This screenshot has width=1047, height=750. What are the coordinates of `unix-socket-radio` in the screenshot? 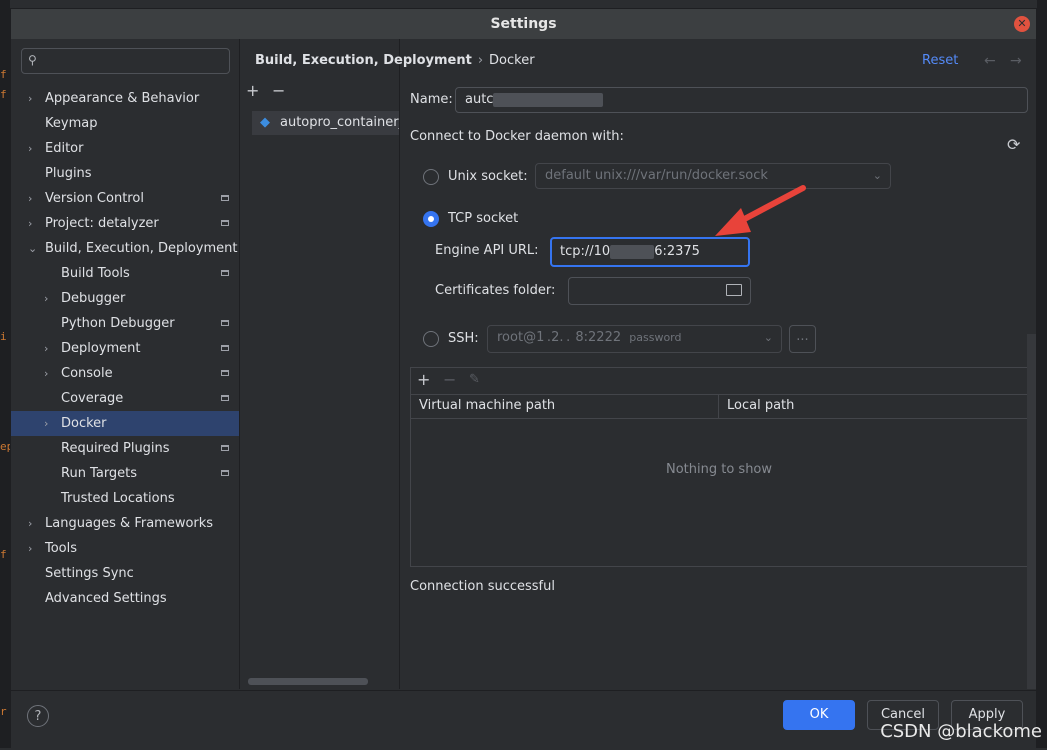 It's located at (431, 177).